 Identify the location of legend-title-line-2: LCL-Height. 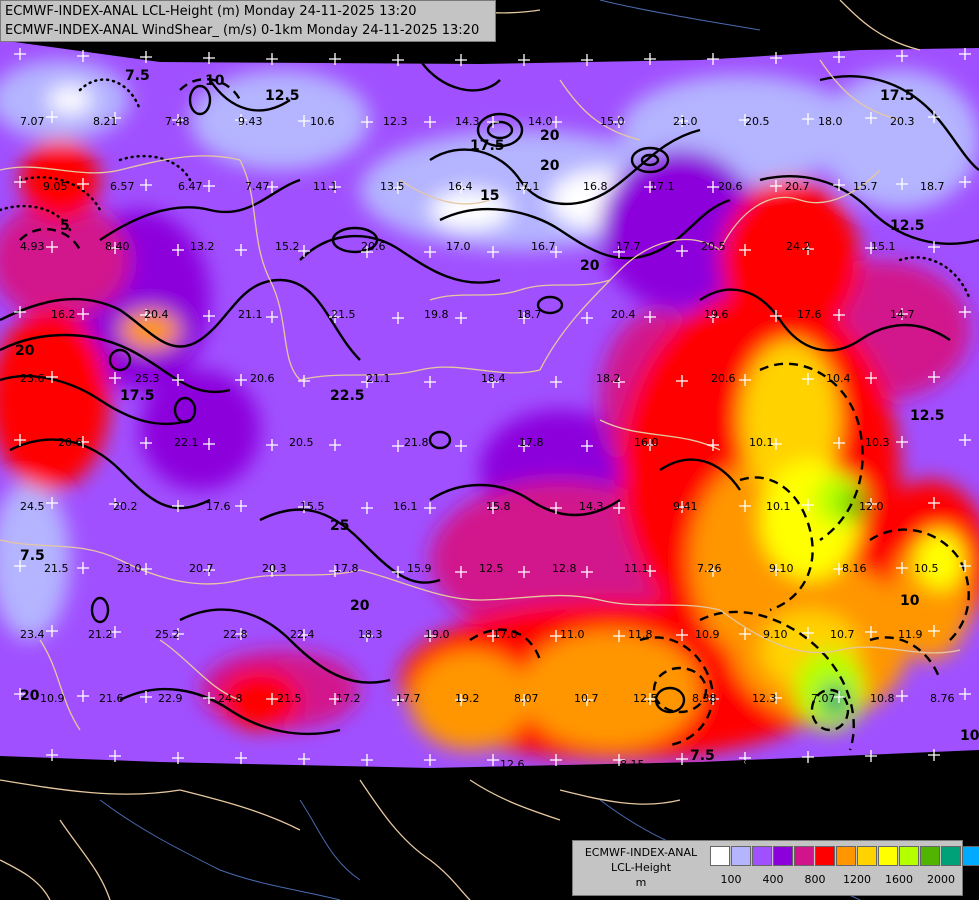
(641, 867).